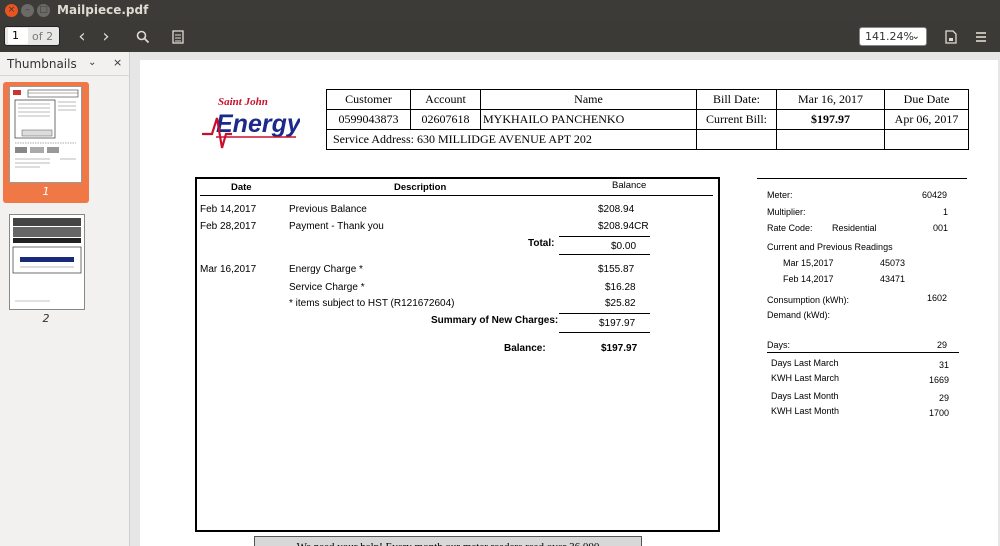 This screenshot has height=546, width=1000. What do you see at coordinates (616, 269) in the screenshot?
I see `row-amount: $155.87` at bounding box center [616, 269].